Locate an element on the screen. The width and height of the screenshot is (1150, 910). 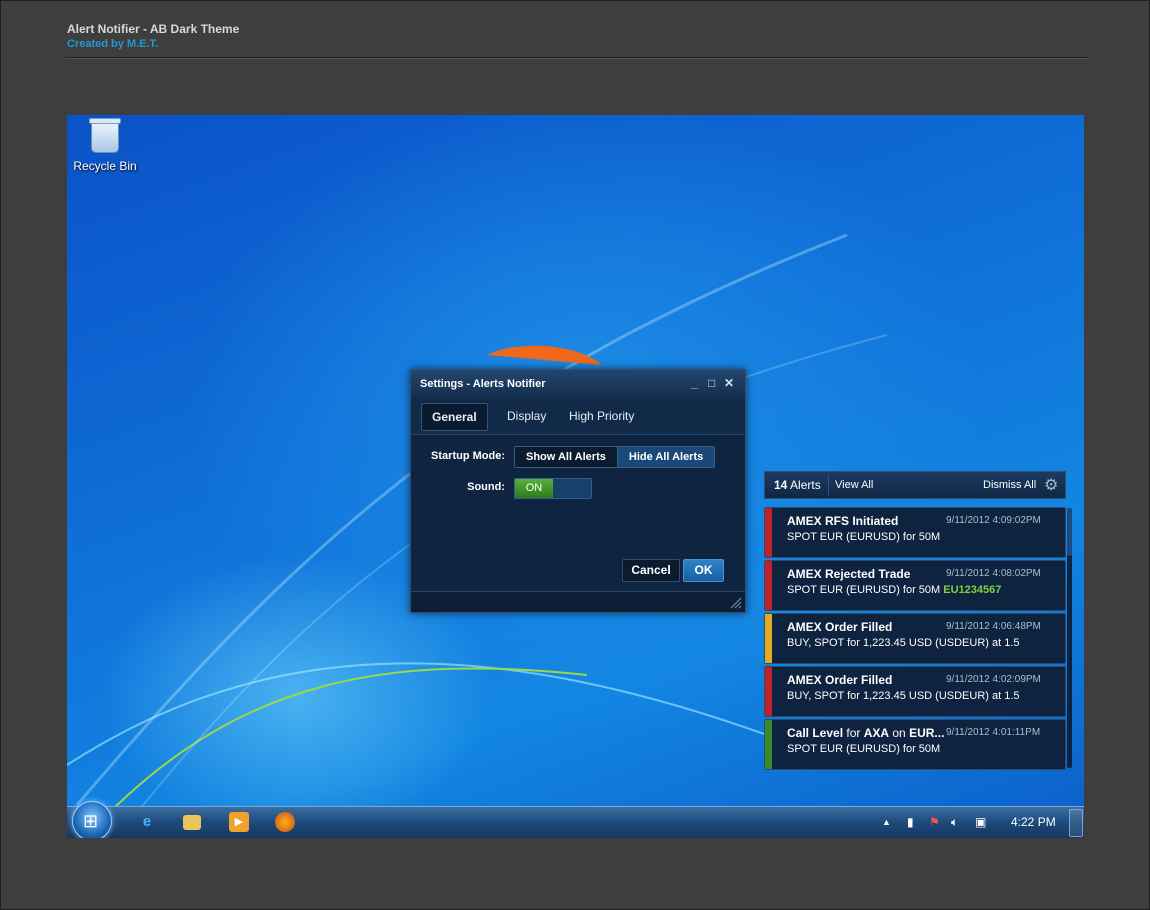
alerts-header: 14 Alerts View All Dismiss All ⚙ is located at coordinates (915, 485).